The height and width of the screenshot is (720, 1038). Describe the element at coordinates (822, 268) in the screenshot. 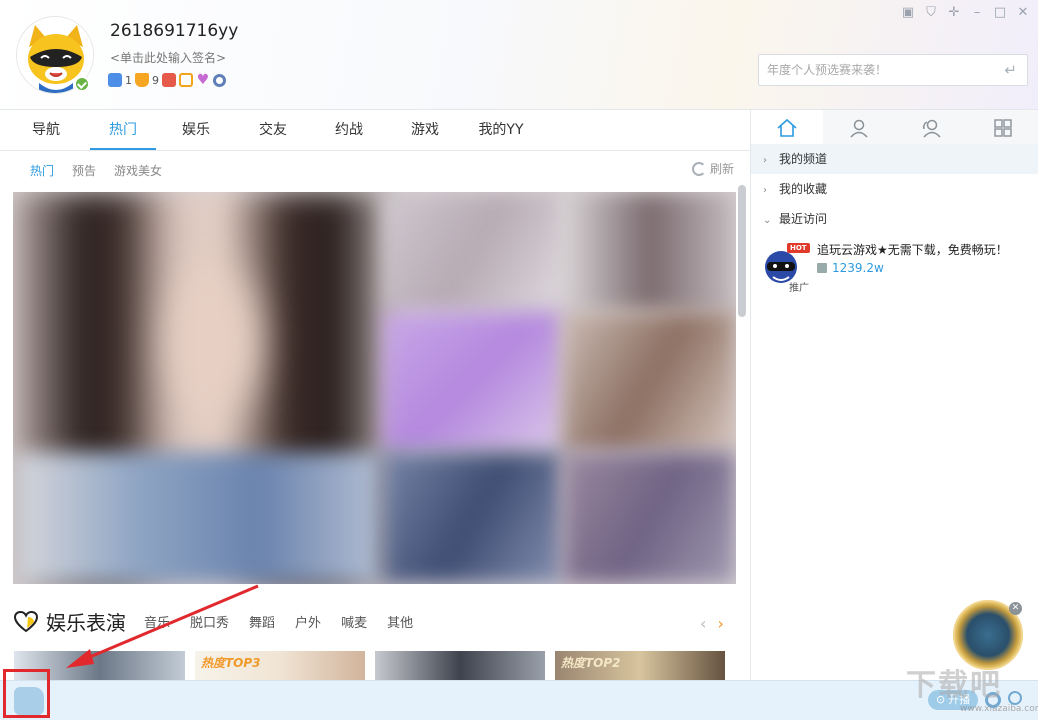

I see `person-icon` at that location.